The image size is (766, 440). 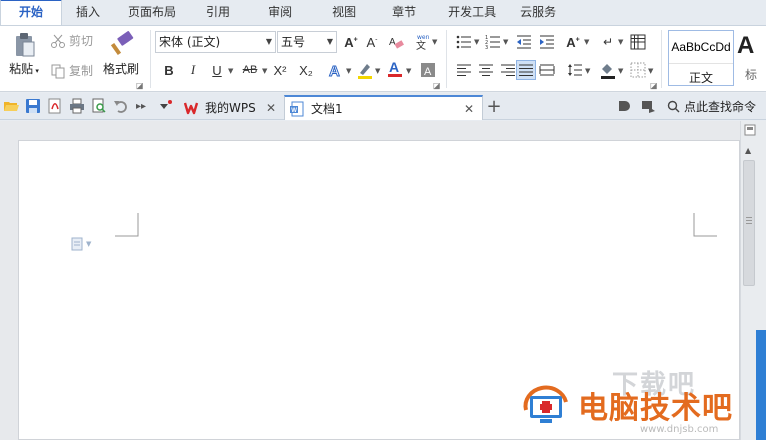 What do you see at coordinates (547, 42) in the screenshot?
I see `increase-indent-button` at bounding box center [547, 42].